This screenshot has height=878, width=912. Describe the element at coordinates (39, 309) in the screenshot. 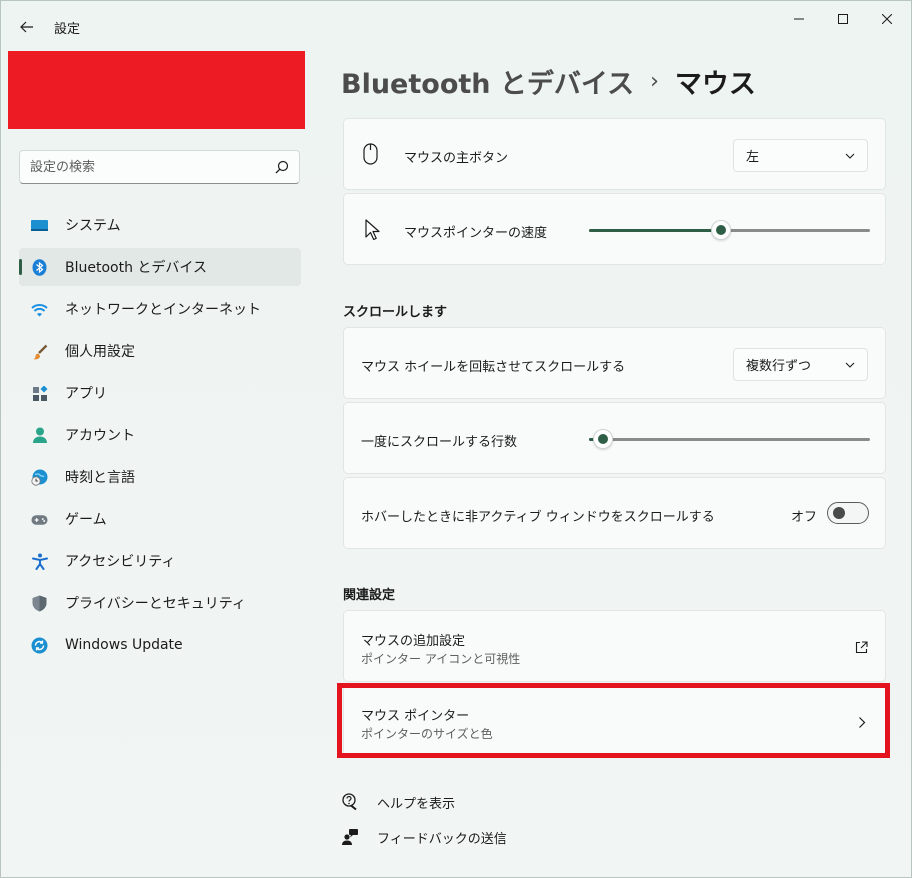

I see `wifi-icon` at that location.